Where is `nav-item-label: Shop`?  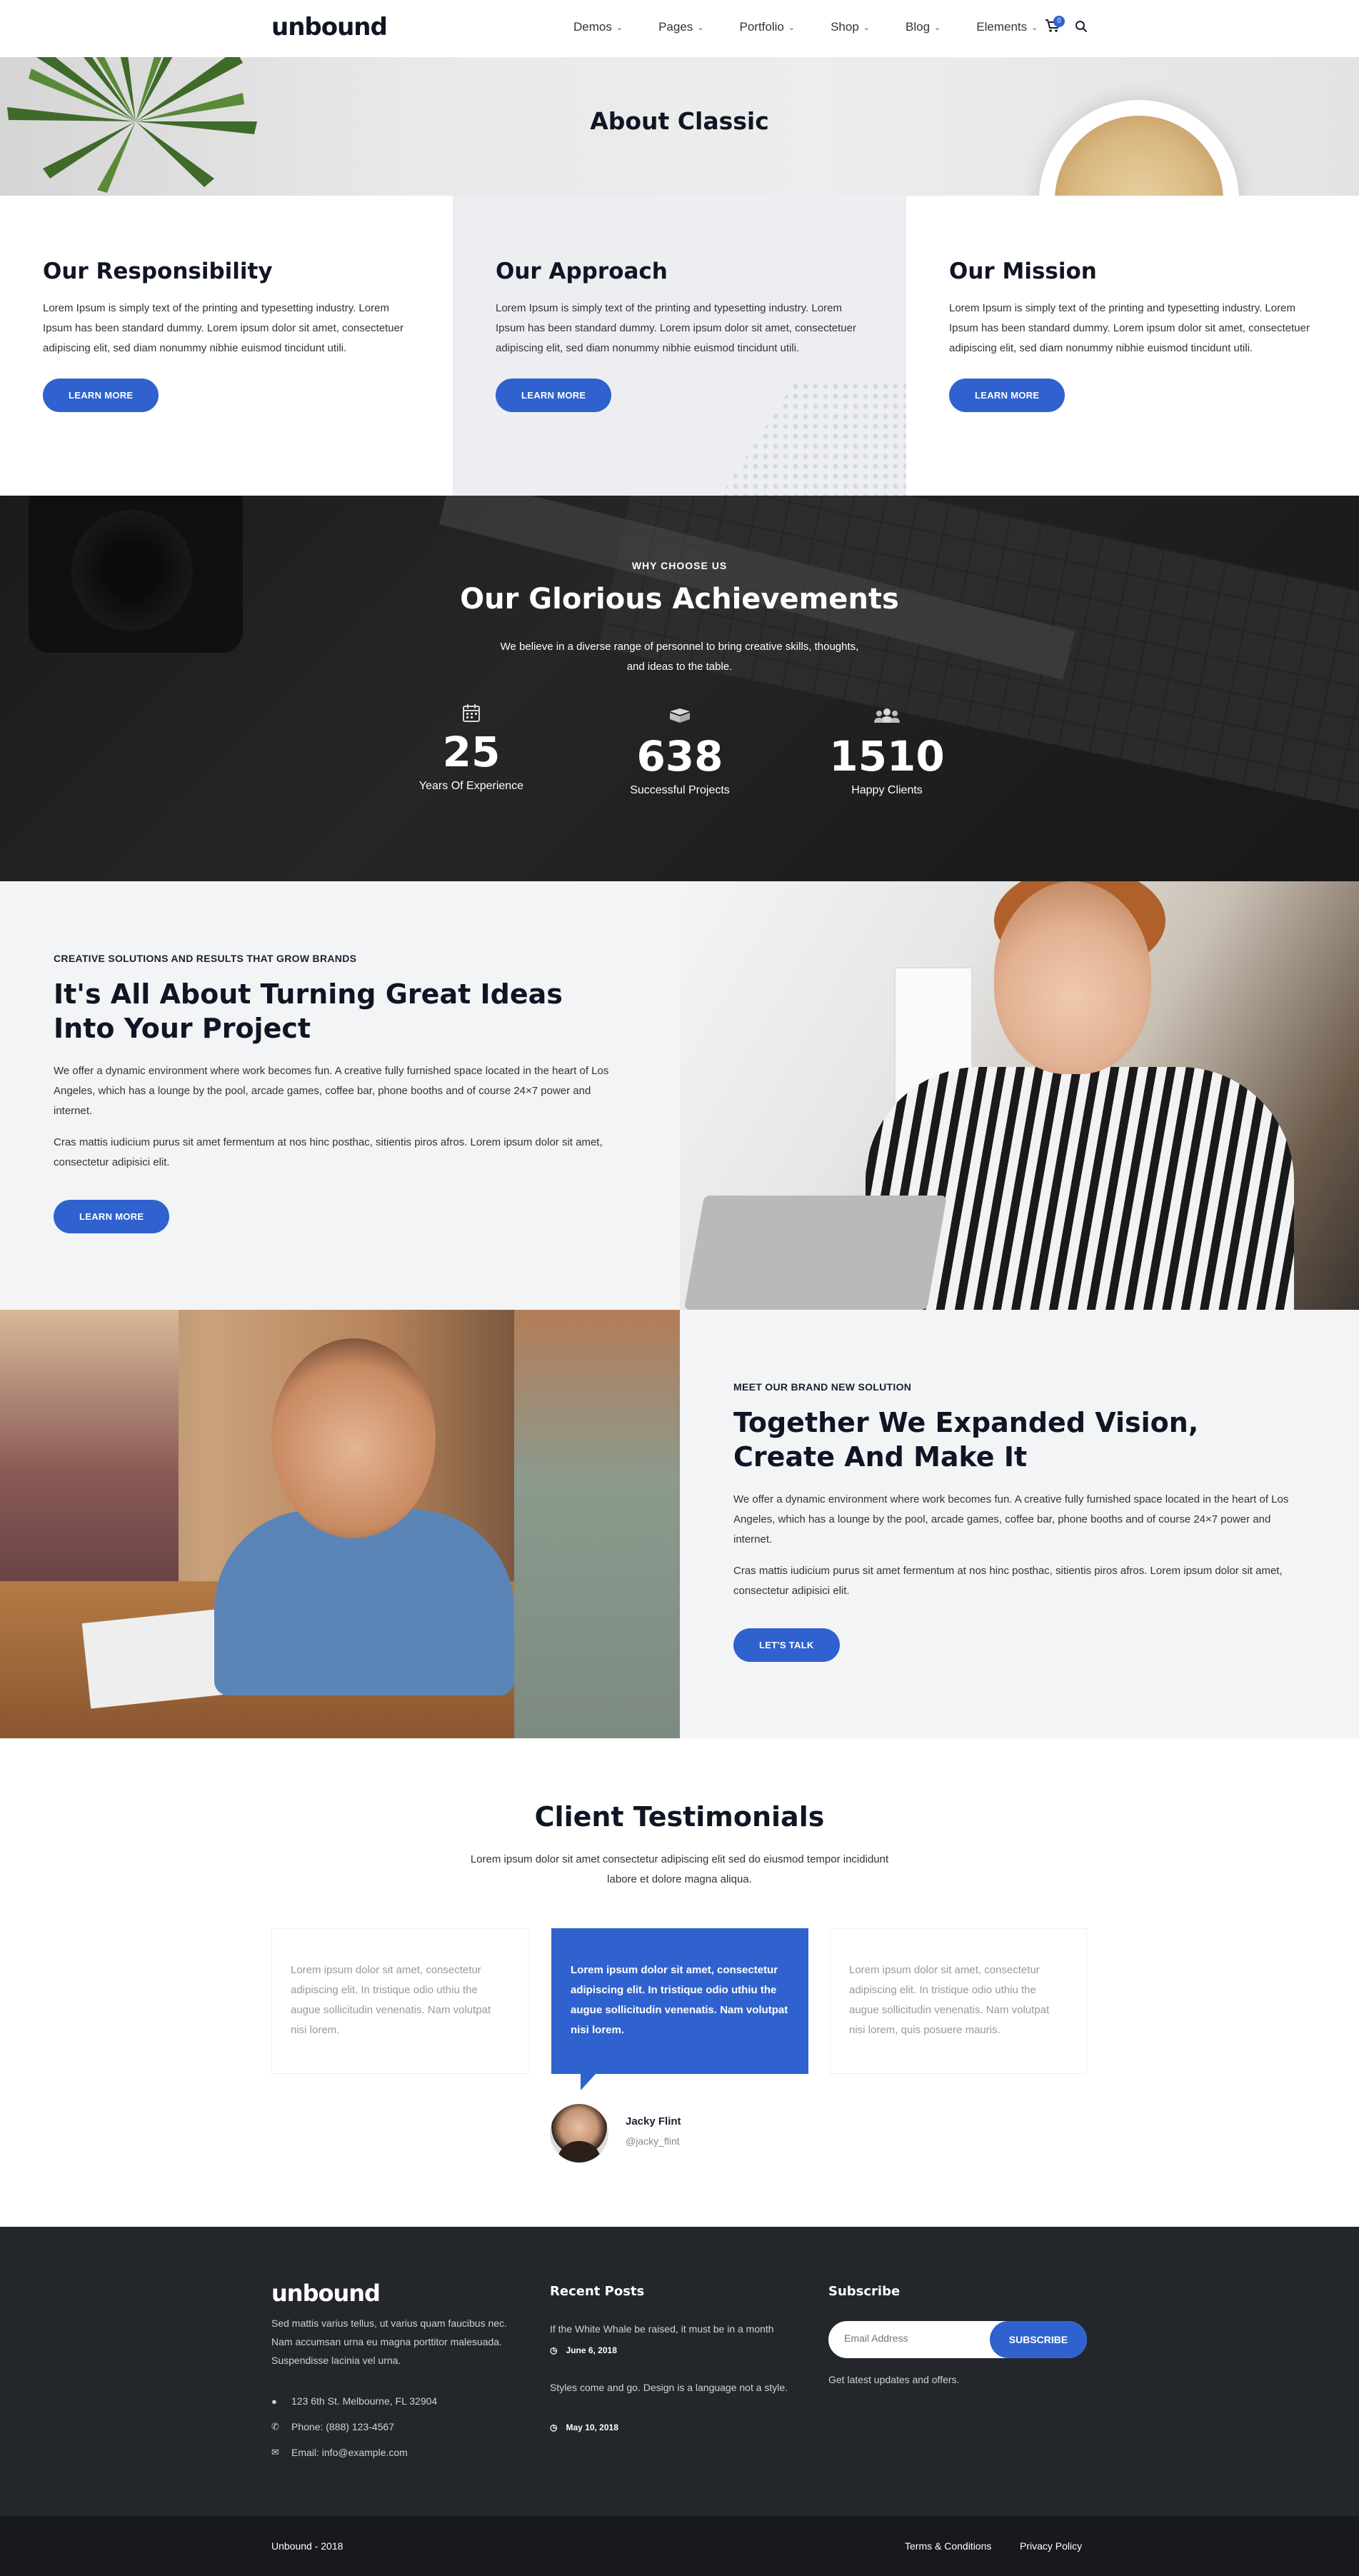 nav-item-label: Shop is located at coordinates (845, 27).